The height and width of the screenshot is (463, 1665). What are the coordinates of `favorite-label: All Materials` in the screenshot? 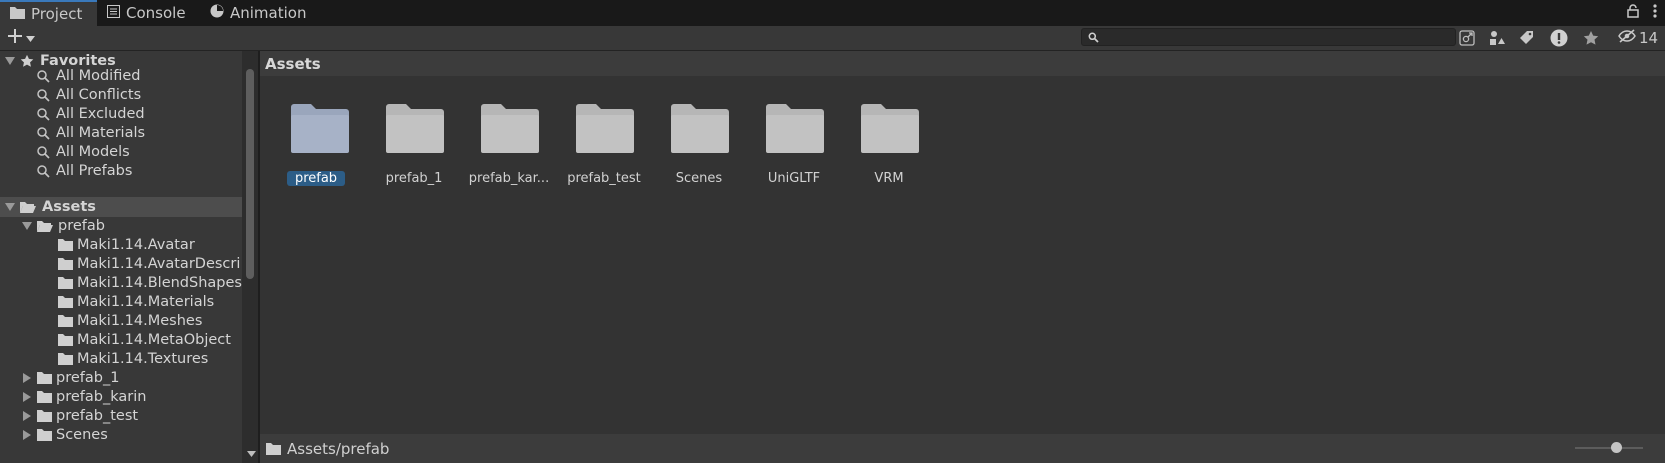 It's located at (101, 133).